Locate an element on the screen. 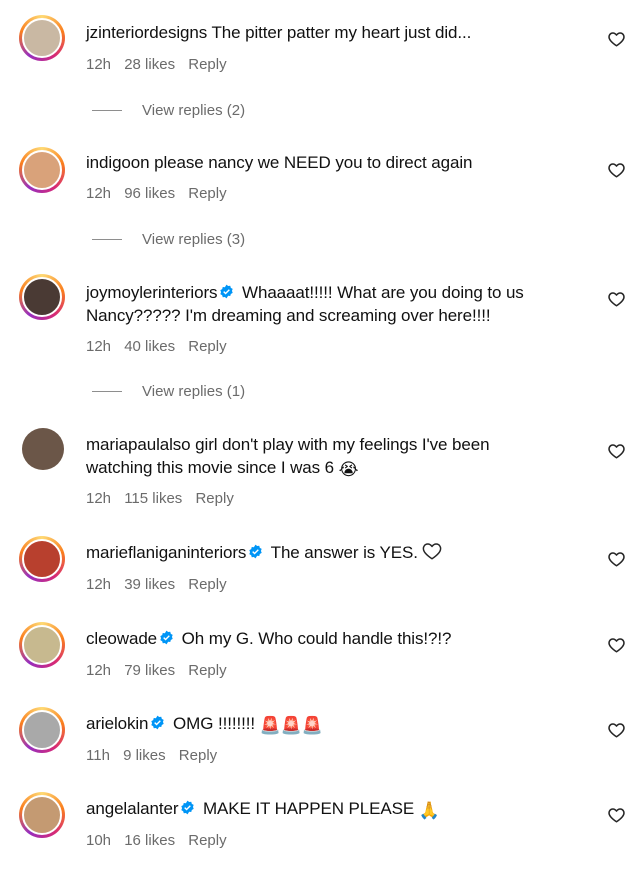  comment-body: Oh my G. Who could handle this!?!? is located at coordinates (316, 638).